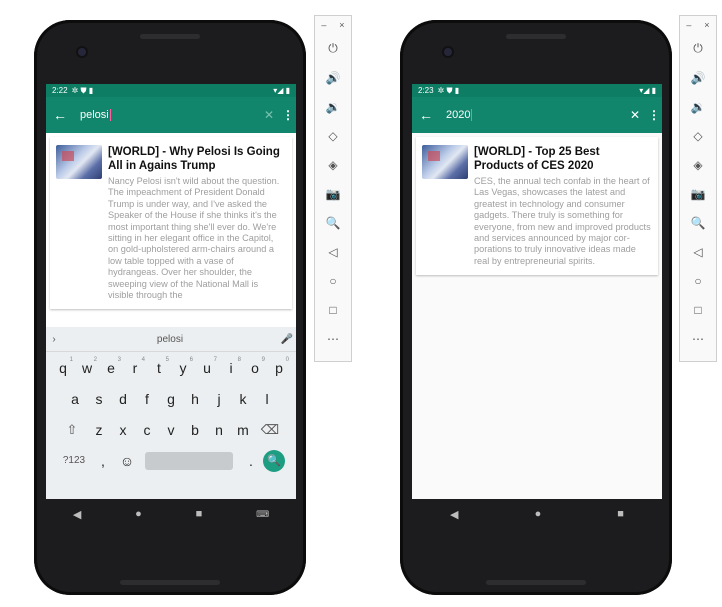 This screenshot has width=722, height=607. Describe the element at coordinates (219, 430) in the screenshot. I see `key-n: n` at that location.